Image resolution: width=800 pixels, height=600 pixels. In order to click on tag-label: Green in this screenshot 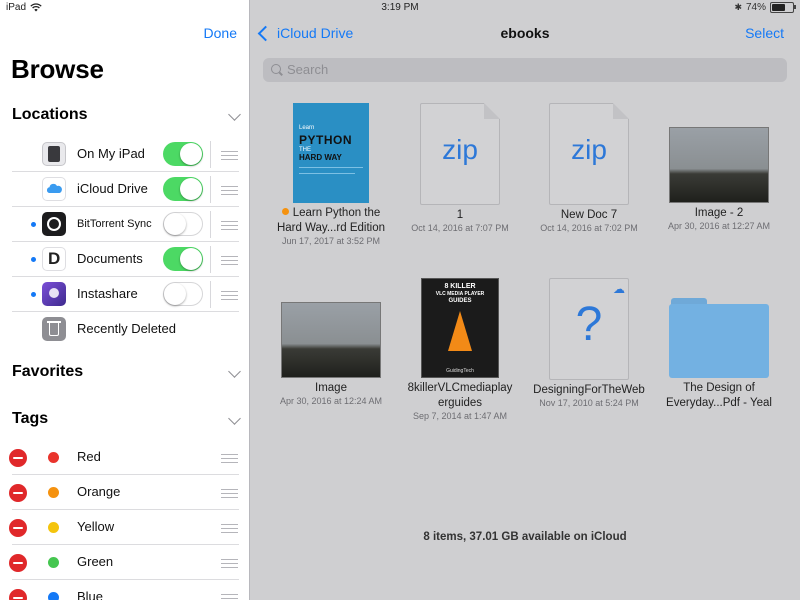, I will do `click(95, 561)`.